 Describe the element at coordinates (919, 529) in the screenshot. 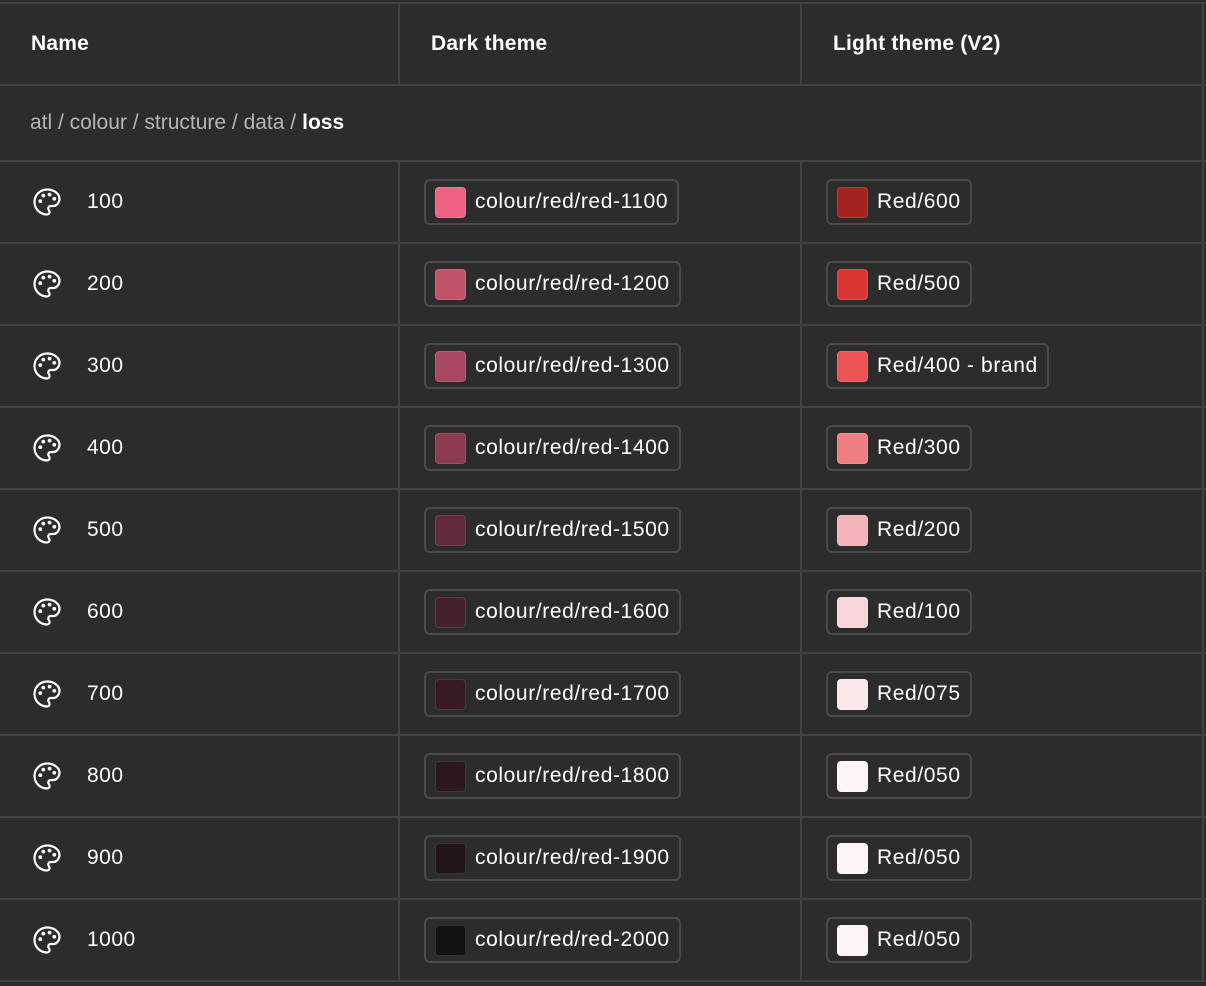

I see `light-theme-token-label: Red/200` at that location.